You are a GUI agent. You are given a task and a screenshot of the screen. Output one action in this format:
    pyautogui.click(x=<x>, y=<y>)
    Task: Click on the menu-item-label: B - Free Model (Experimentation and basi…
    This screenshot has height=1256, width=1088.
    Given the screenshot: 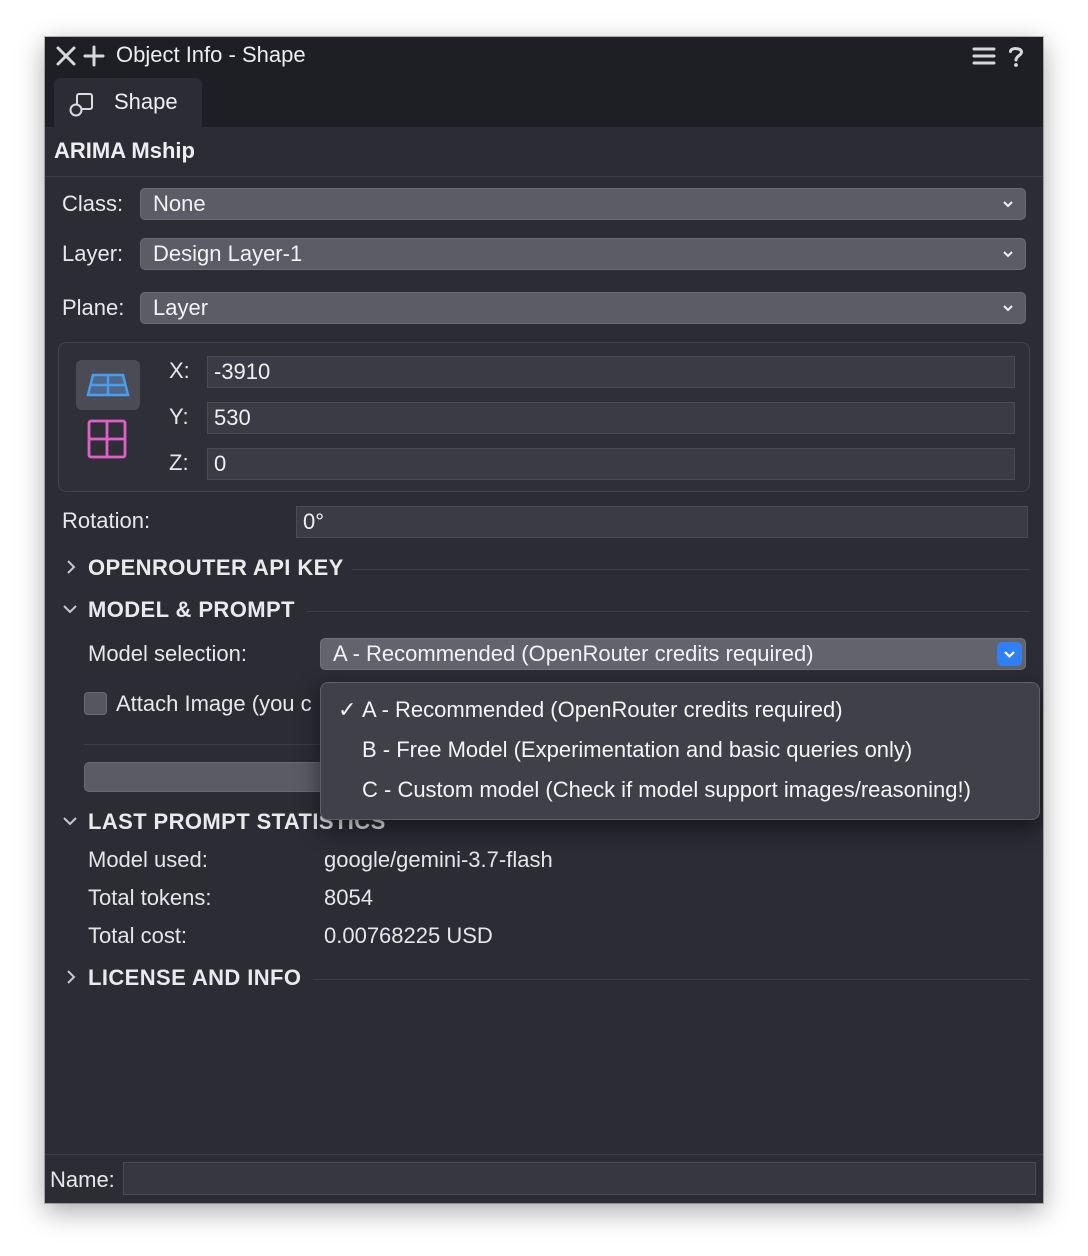 What is the action you would take?
    pyautogui.click(x=637, y=749)
    